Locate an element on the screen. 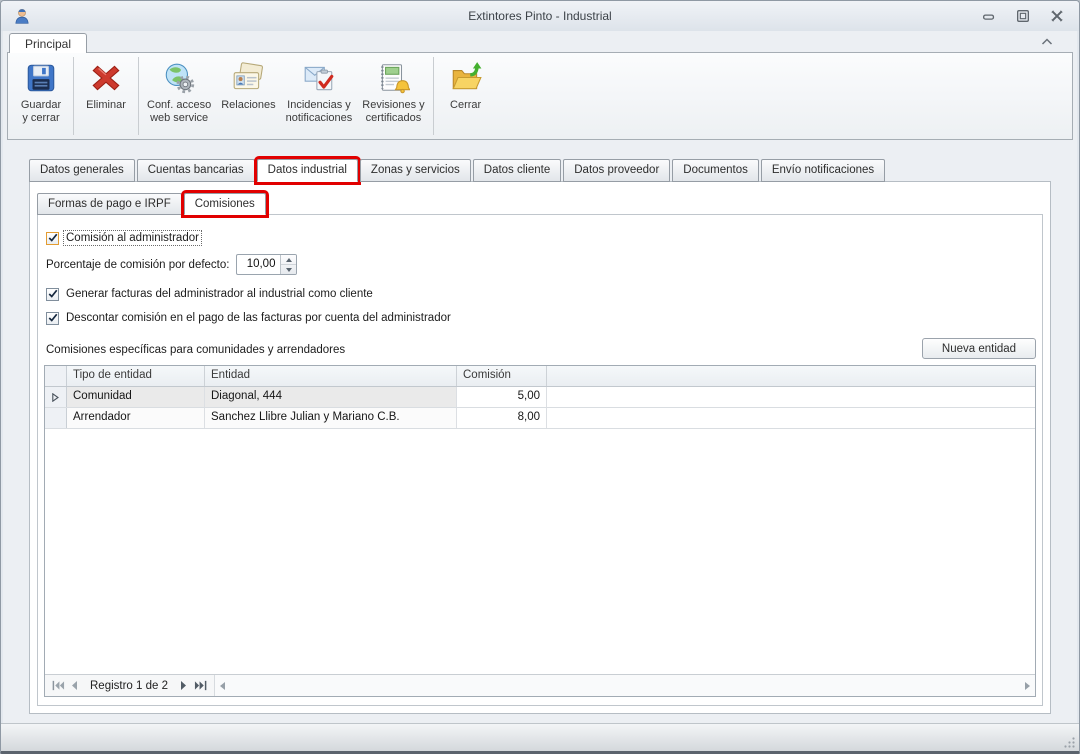 Image resolution: width=1080 pixels, height=754 pixels. default-percent-label: Porcentaje de comisión por defecto: is located at coordinates (138, 264).